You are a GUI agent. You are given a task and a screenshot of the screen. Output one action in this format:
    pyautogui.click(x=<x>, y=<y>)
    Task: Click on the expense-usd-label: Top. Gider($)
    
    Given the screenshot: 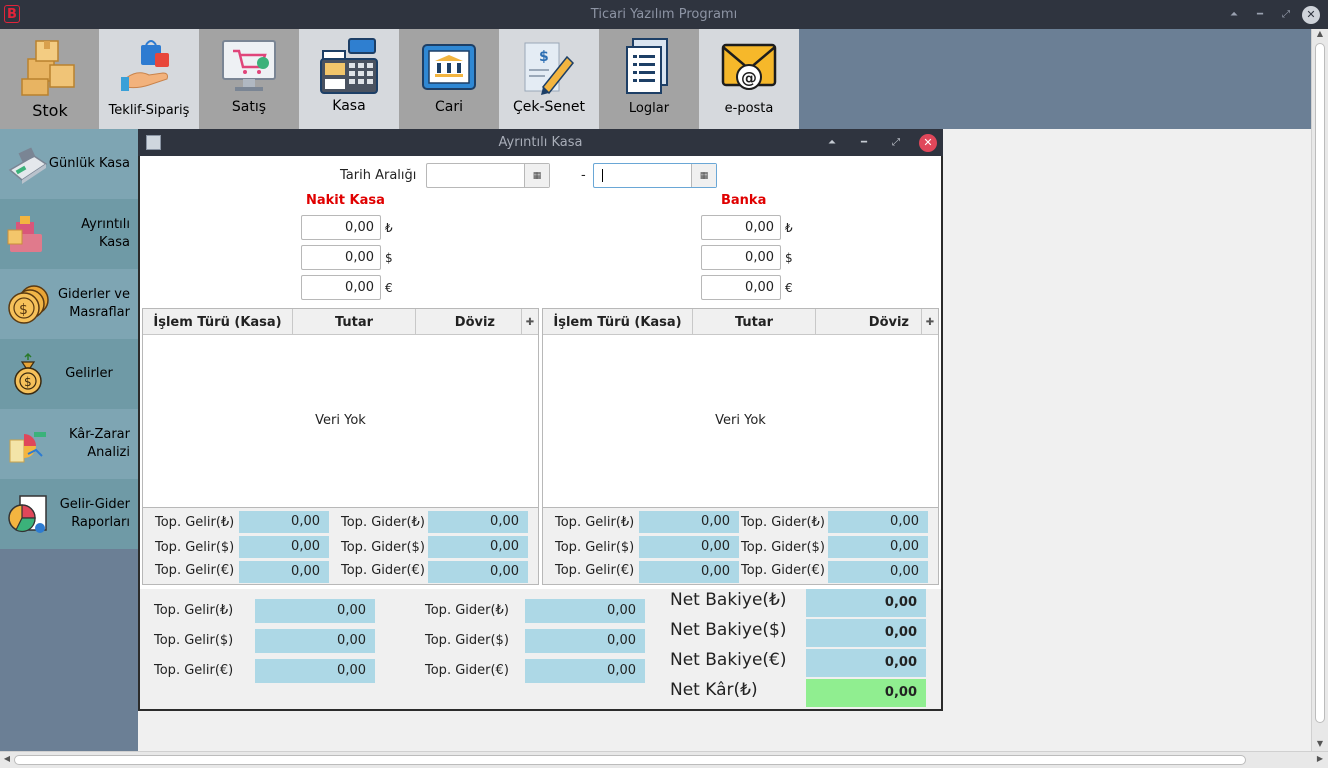 What is the action you would take?
    pyautogui.click(x=783, y=547)
    